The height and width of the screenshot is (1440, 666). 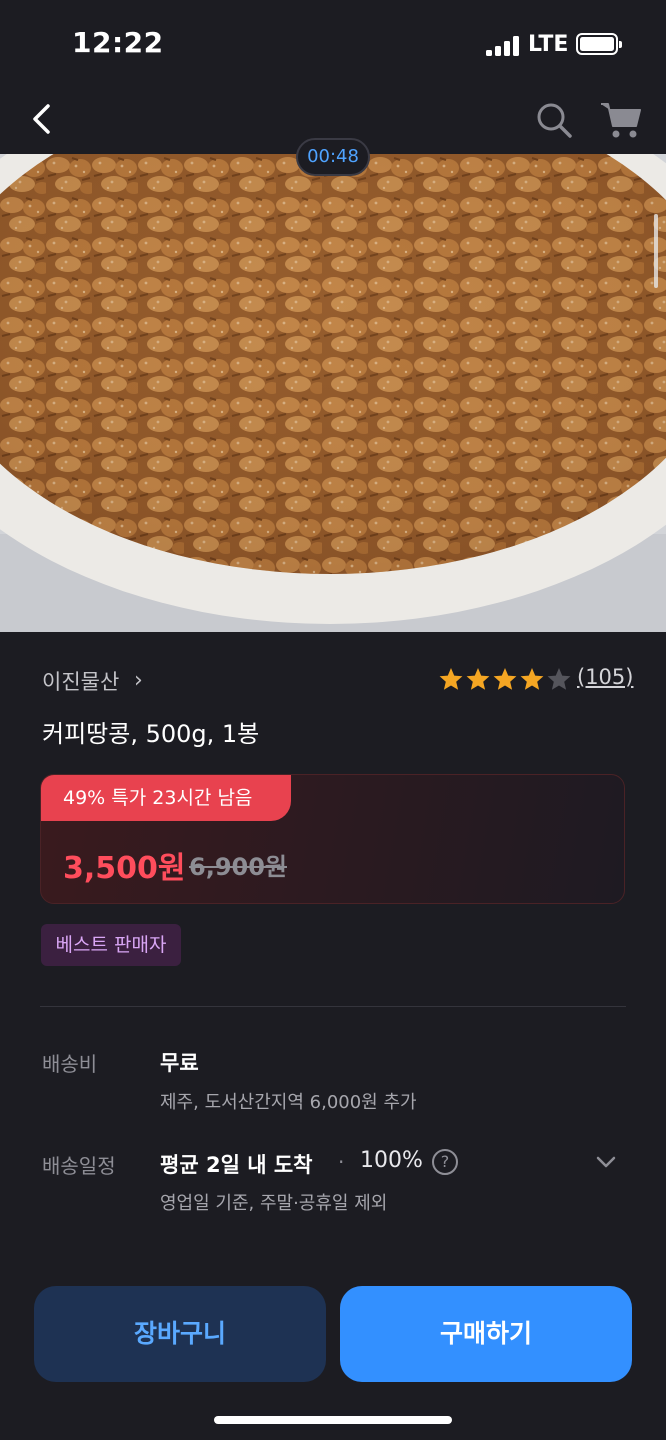 What do you see at coordinates (391, 1160) in the screenshot?
I see `delivery-rate: 100%` at bounding box center [391, 1160].